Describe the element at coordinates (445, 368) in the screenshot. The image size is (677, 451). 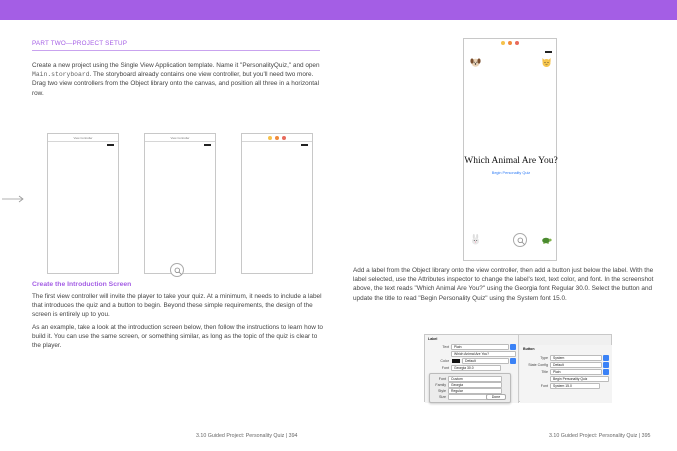
I see `font-label: Font` at that location.